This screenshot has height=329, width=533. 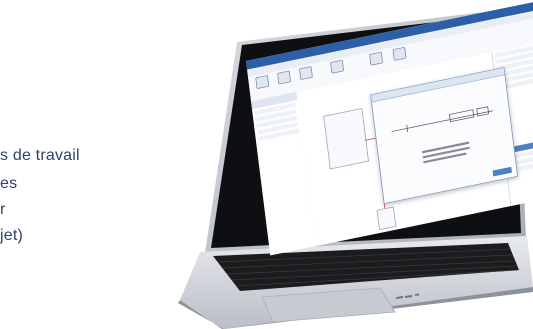 What do you see at coordinates (346, 139) in the screenshot?
I see `distribution-panel-symbol` at bounding box center [346, 139].